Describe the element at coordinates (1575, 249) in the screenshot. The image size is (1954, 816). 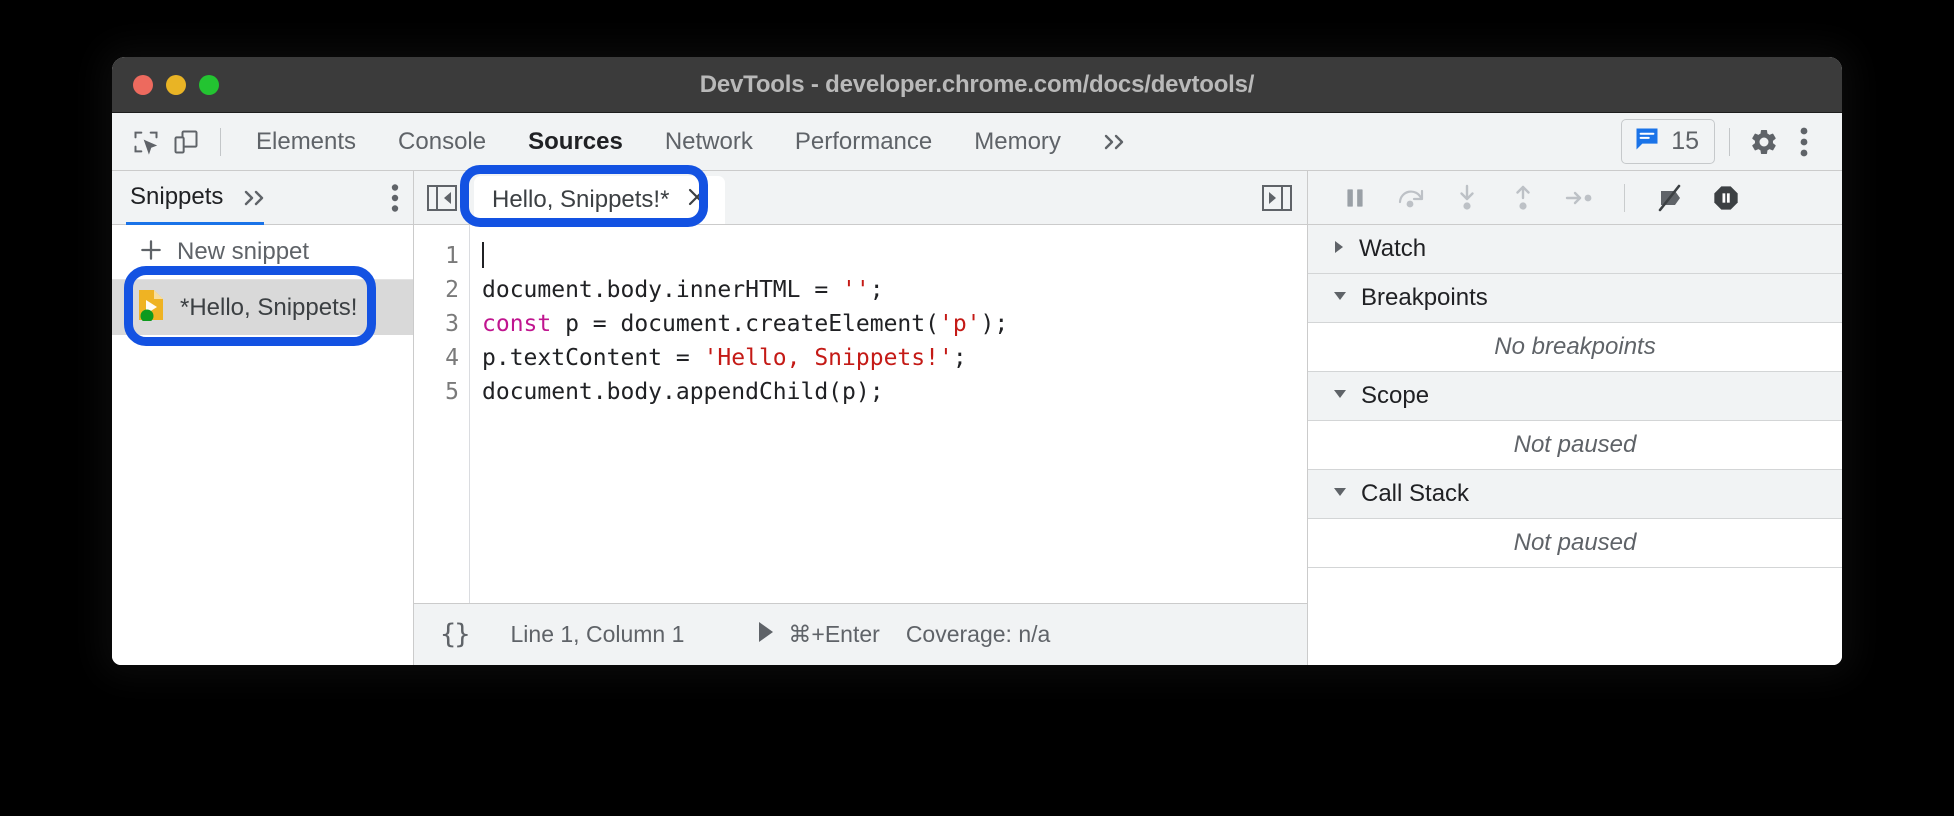
I see `debugger-section-watch: Watch` at that location.